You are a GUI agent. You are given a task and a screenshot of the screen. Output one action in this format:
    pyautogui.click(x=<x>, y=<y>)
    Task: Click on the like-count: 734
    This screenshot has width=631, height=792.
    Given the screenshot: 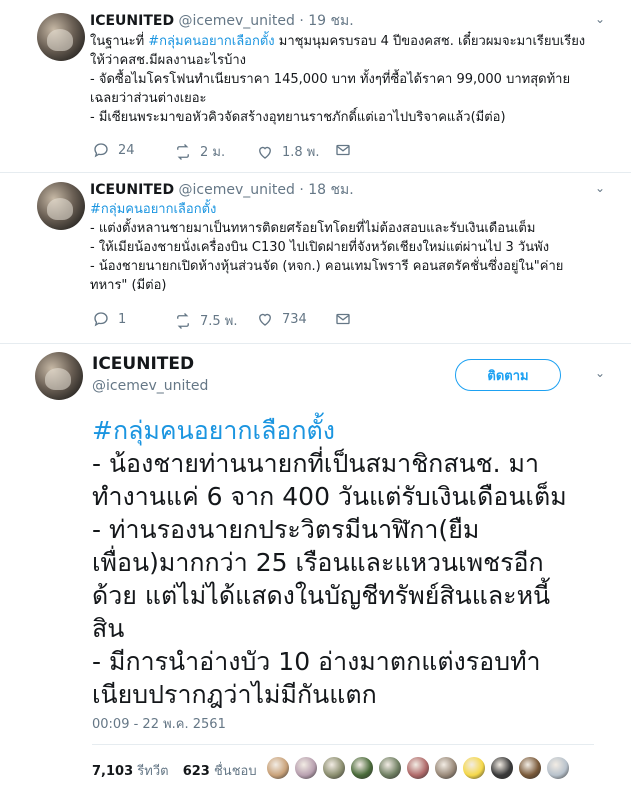 What is the action you would take?
    pyautogui.click(x=294, y=319)
    